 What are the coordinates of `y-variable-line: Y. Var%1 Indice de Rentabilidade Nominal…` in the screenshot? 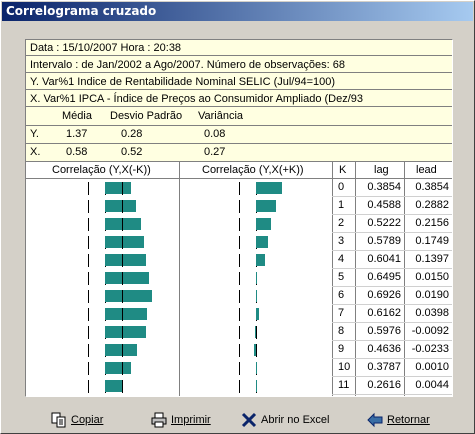 It's located at (239, 82).